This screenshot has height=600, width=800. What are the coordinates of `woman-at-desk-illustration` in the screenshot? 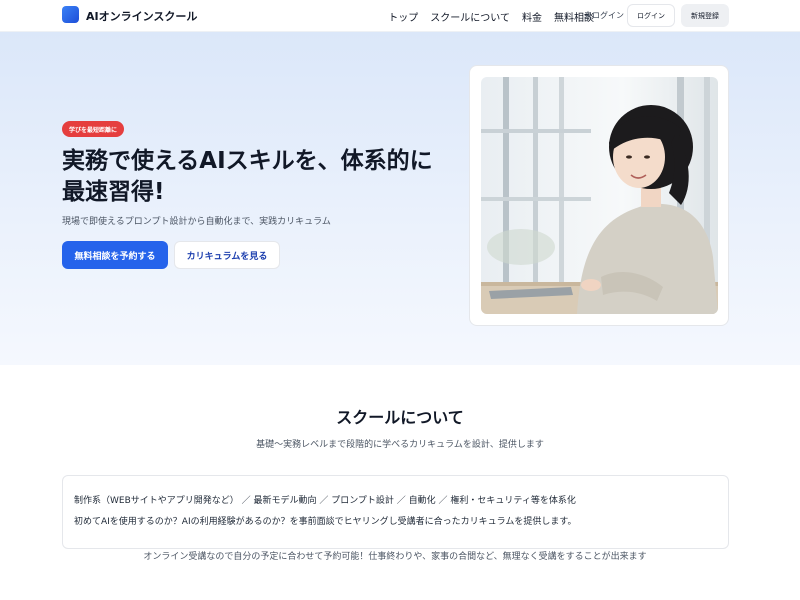 It's located at (599, 195).